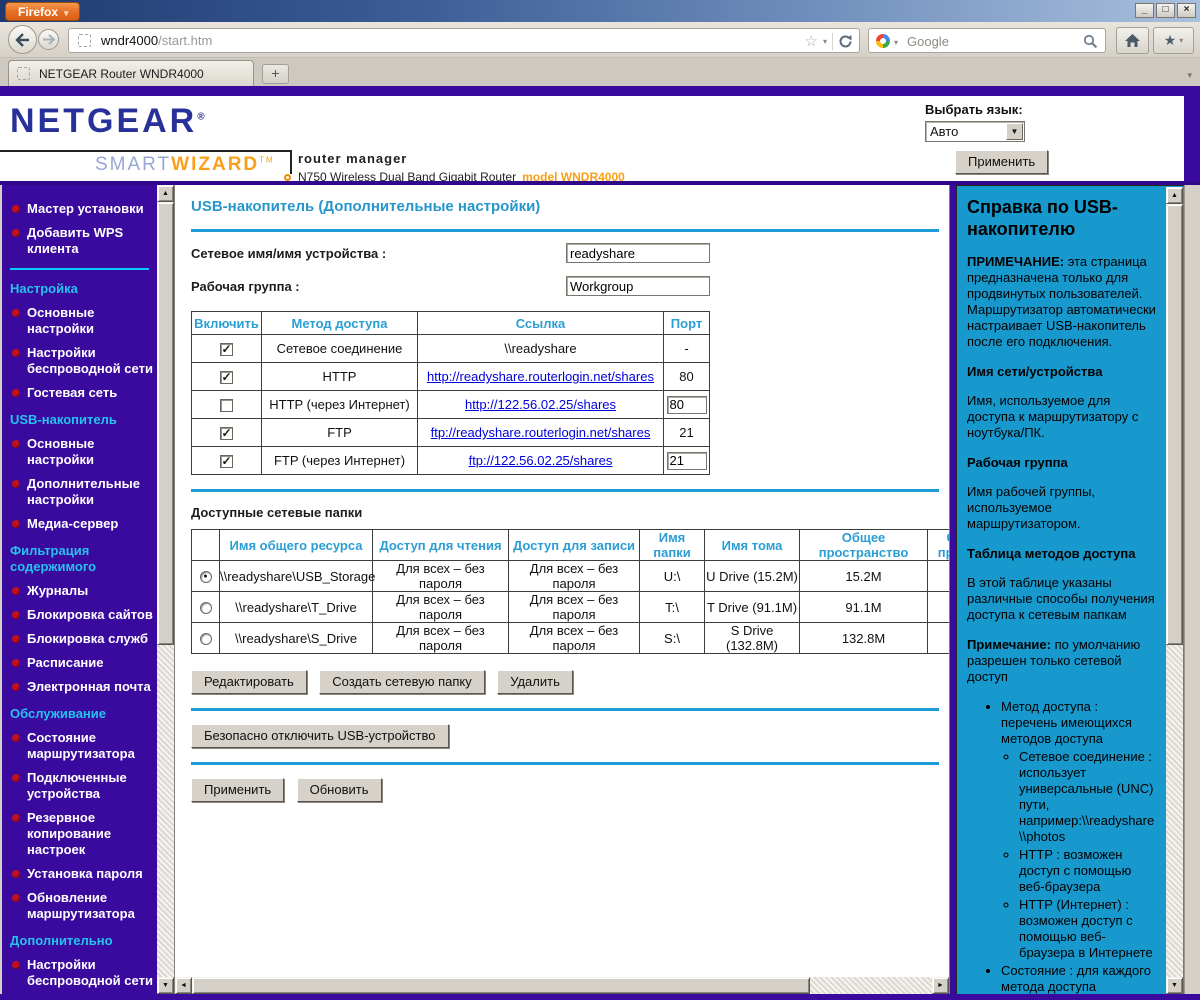 This screenshot has width=1200, height=1000. I want to click on refresh-button: Обновить, so click(339, 790).